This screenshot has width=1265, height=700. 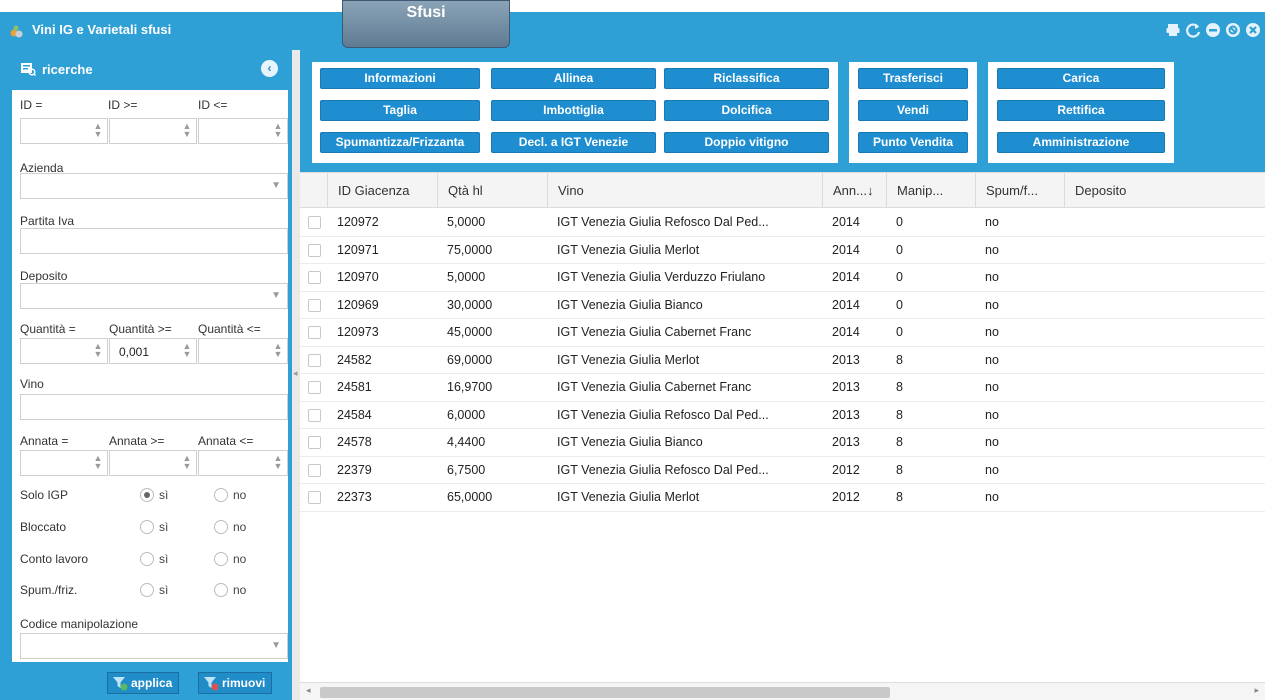 I want to click on qty-gte-input: 0,001 ▲ ▼, so click(x=153, y=351).